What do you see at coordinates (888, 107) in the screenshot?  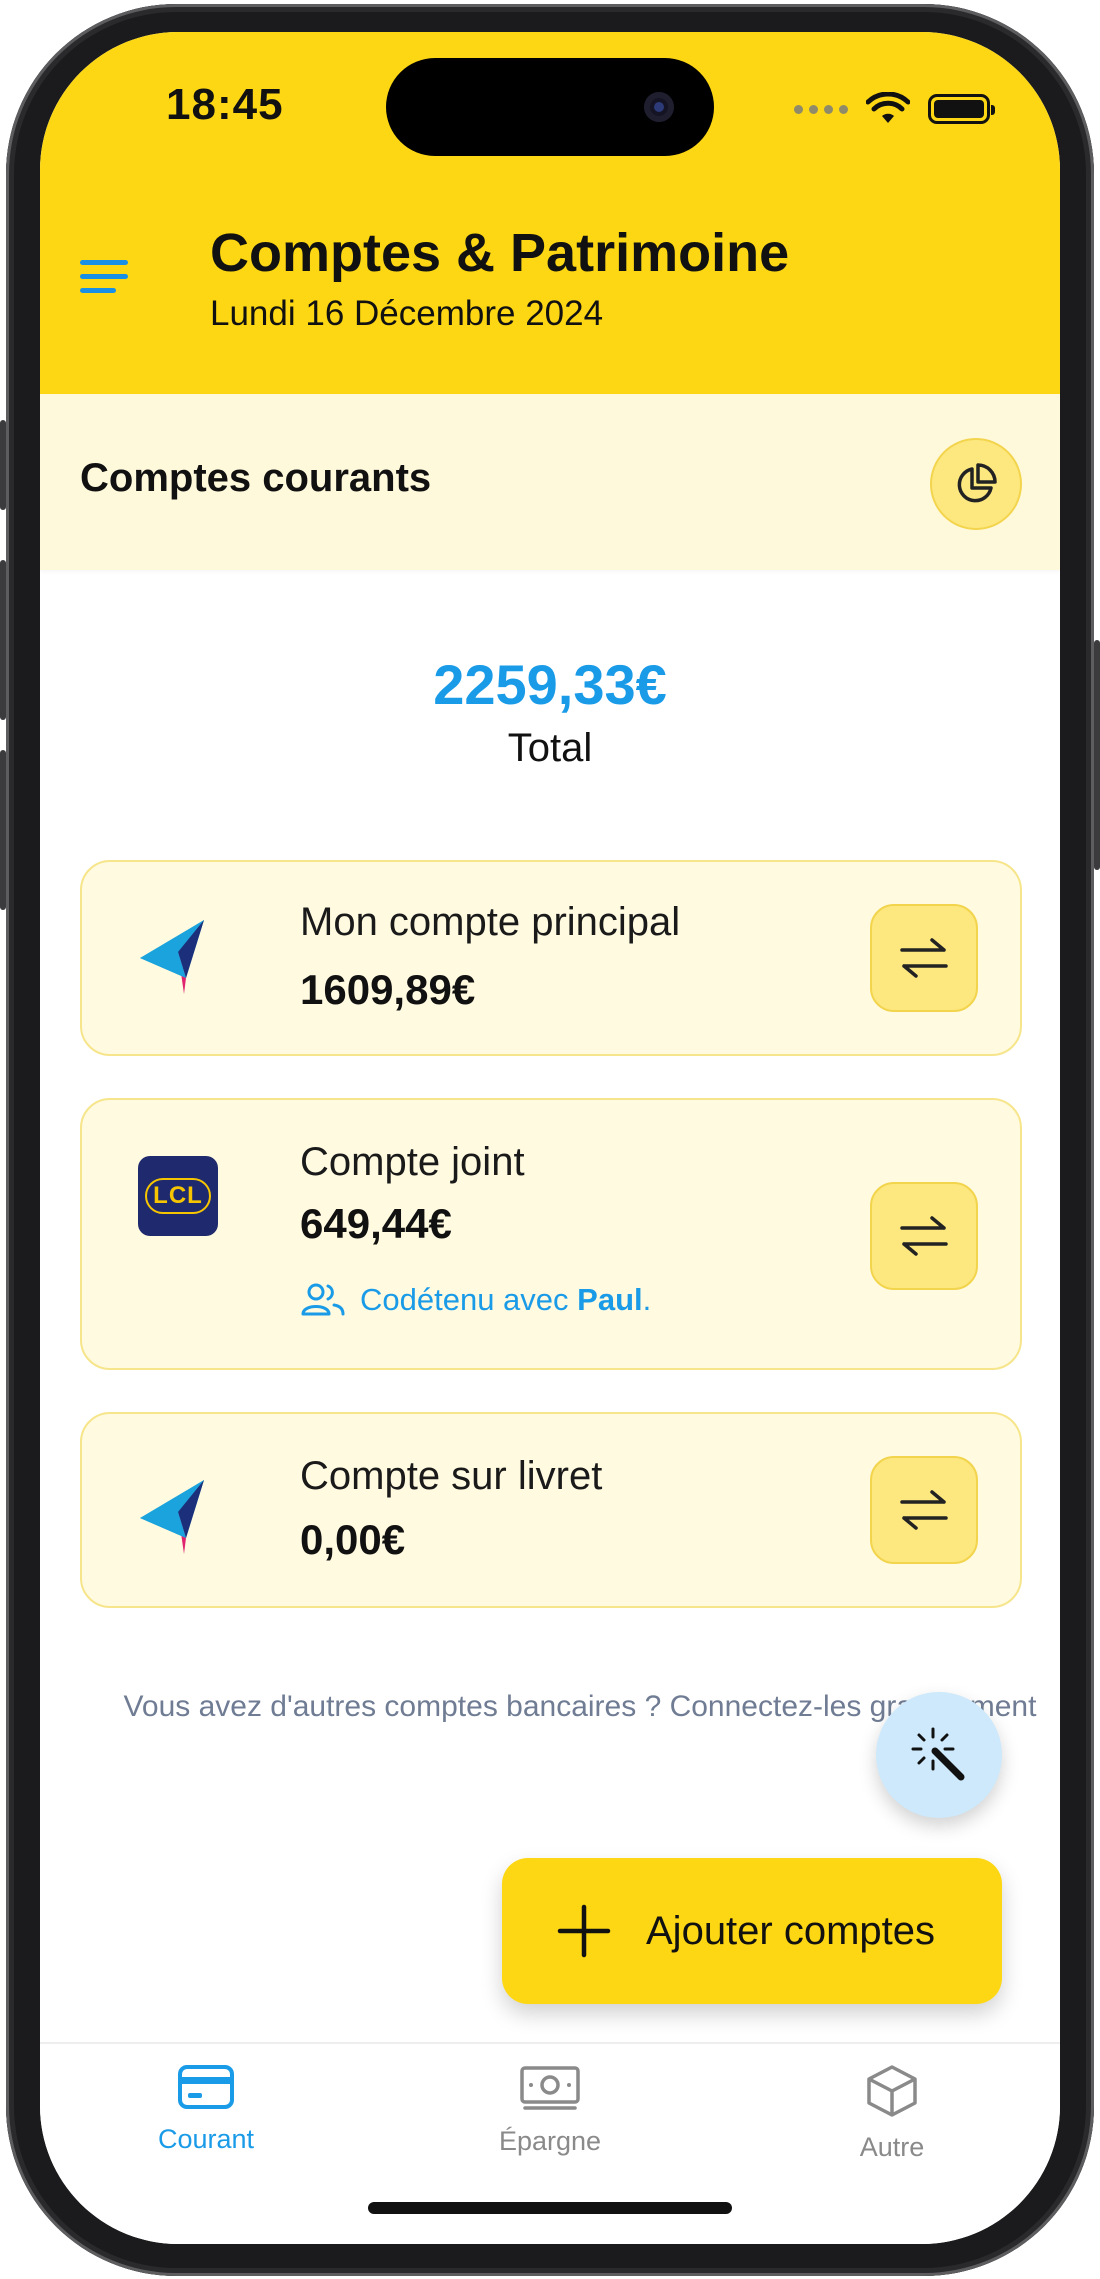 I see `wifi-icon` at bounding box center [888, 107].